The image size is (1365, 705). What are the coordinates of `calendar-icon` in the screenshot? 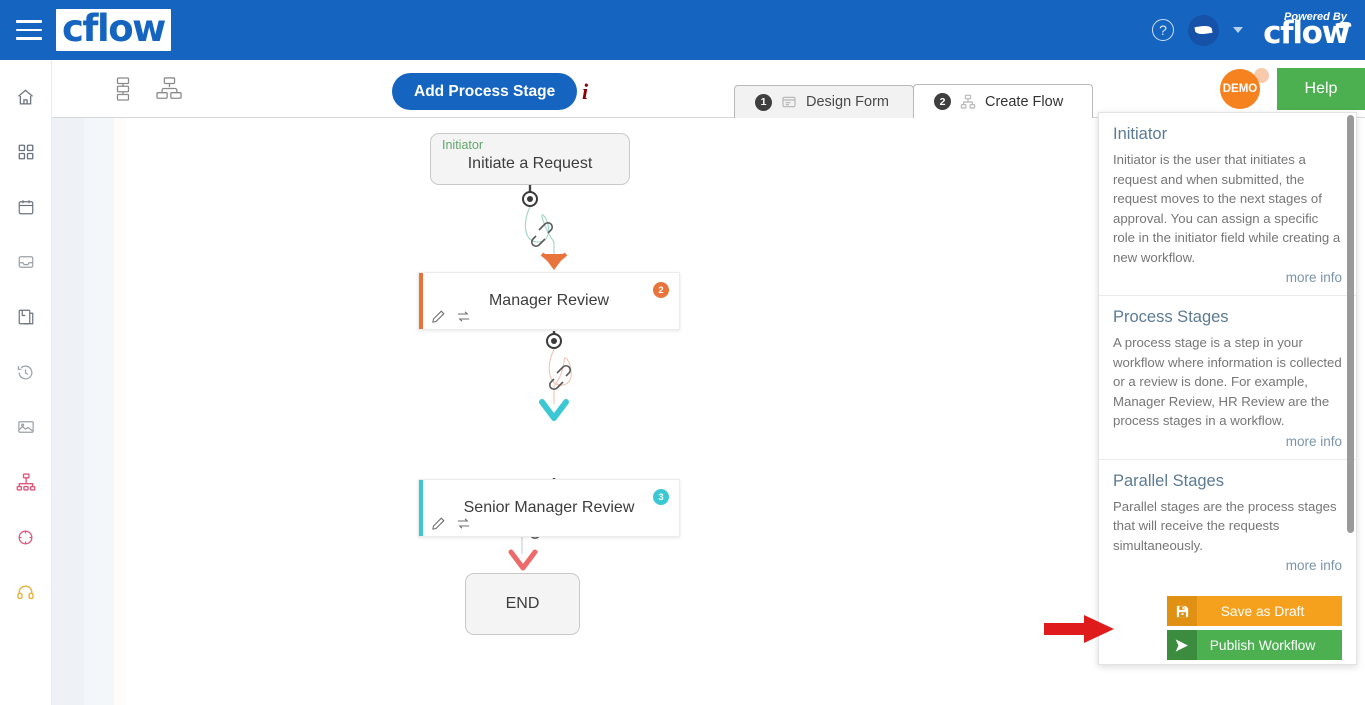 It's located at (25, 207).